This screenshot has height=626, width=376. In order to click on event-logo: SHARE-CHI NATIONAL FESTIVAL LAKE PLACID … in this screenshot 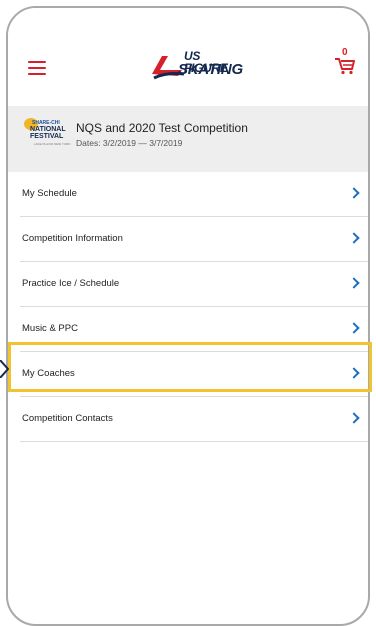, I will do `click(47, 133)`.